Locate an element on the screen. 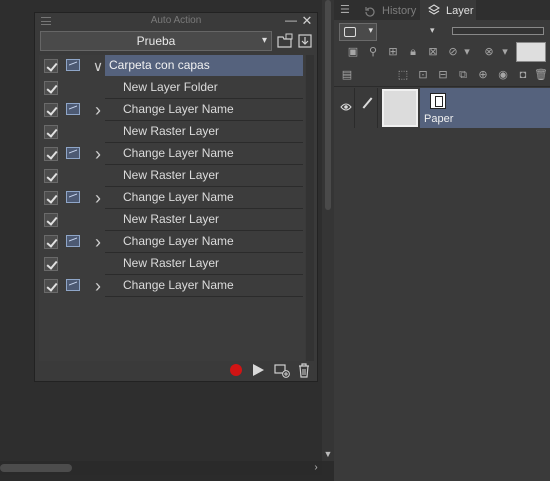 The height and width of the screenshot is (481, 550). chevron-down-icon: ∨ is located at coordinates (98, 66).